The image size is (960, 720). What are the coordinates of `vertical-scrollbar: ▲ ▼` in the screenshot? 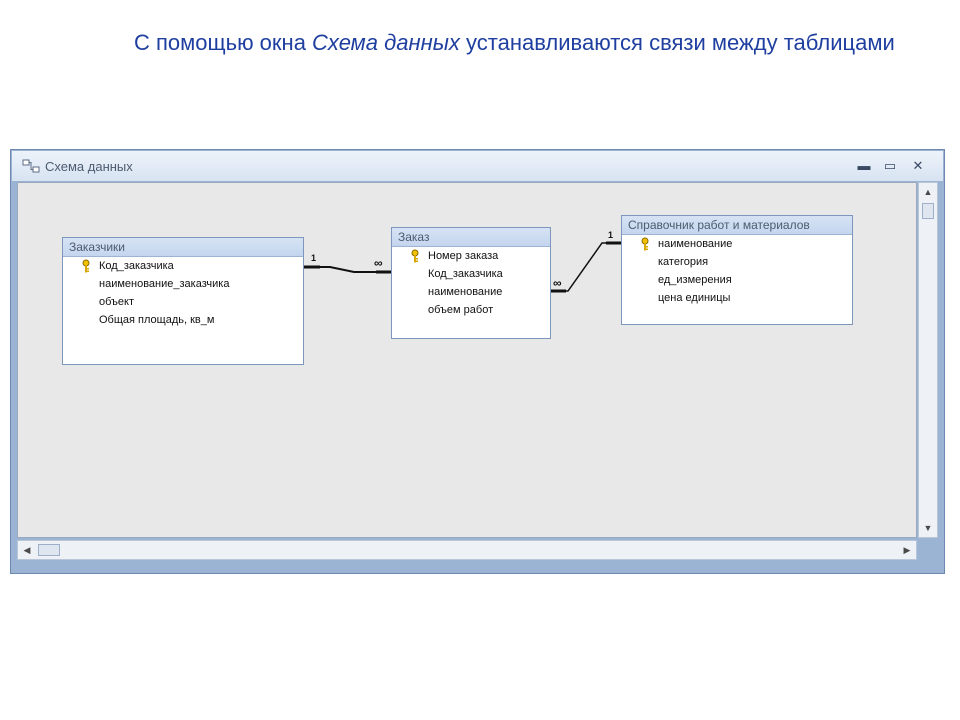 It's located at (928, 360).